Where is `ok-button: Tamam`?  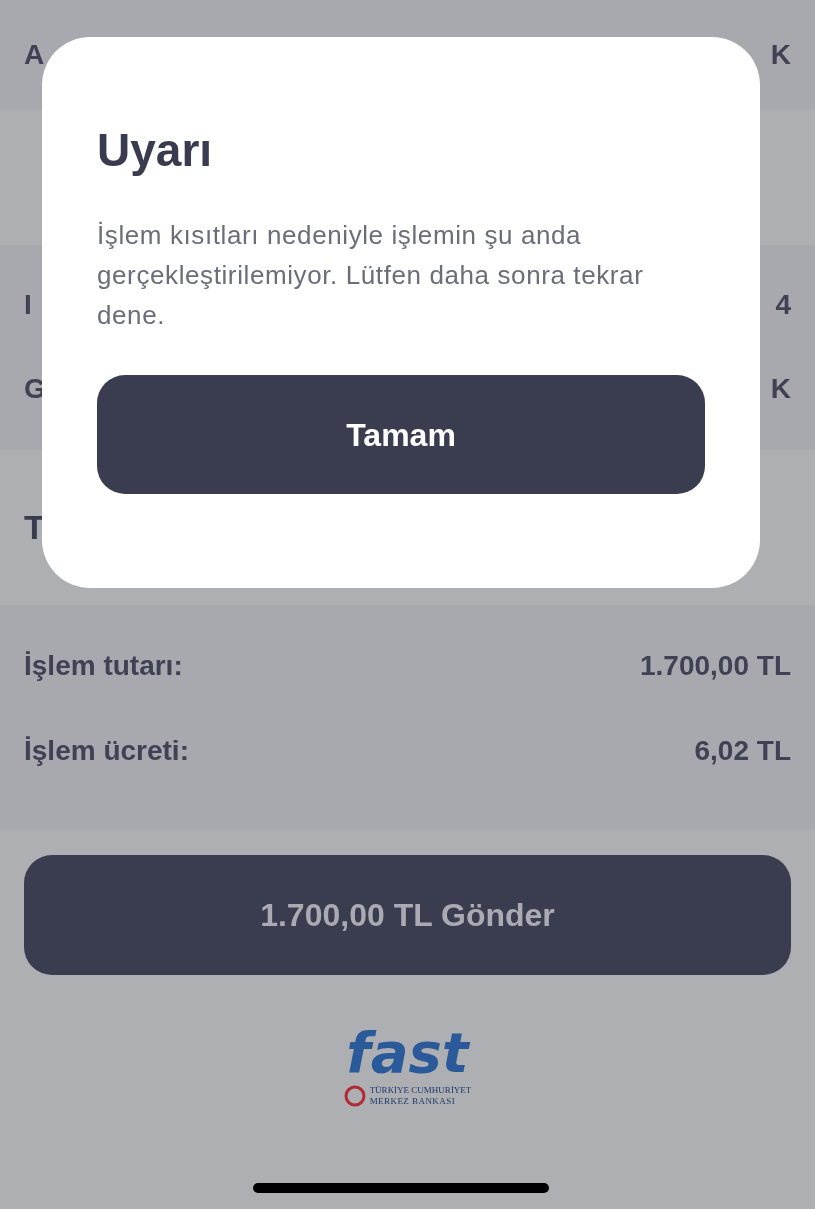 ok-button: Tamam is located at coordinates (401, 434).